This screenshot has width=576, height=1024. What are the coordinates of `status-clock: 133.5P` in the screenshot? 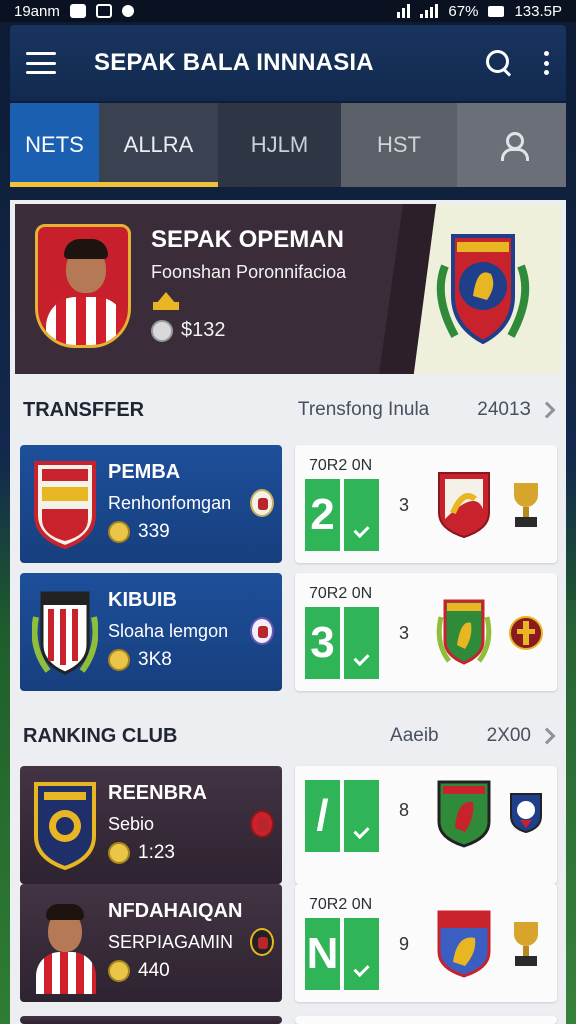 It's located at (538, 11).